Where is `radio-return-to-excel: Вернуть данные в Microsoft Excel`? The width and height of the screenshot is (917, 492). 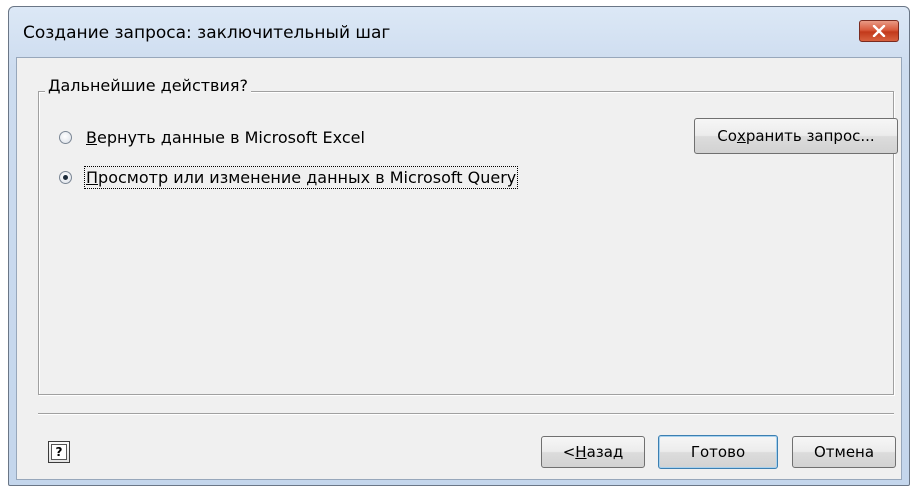
radio-return-to-excel: Вернуть данные в Microsoft Excel is located at coordinates (212, 137).